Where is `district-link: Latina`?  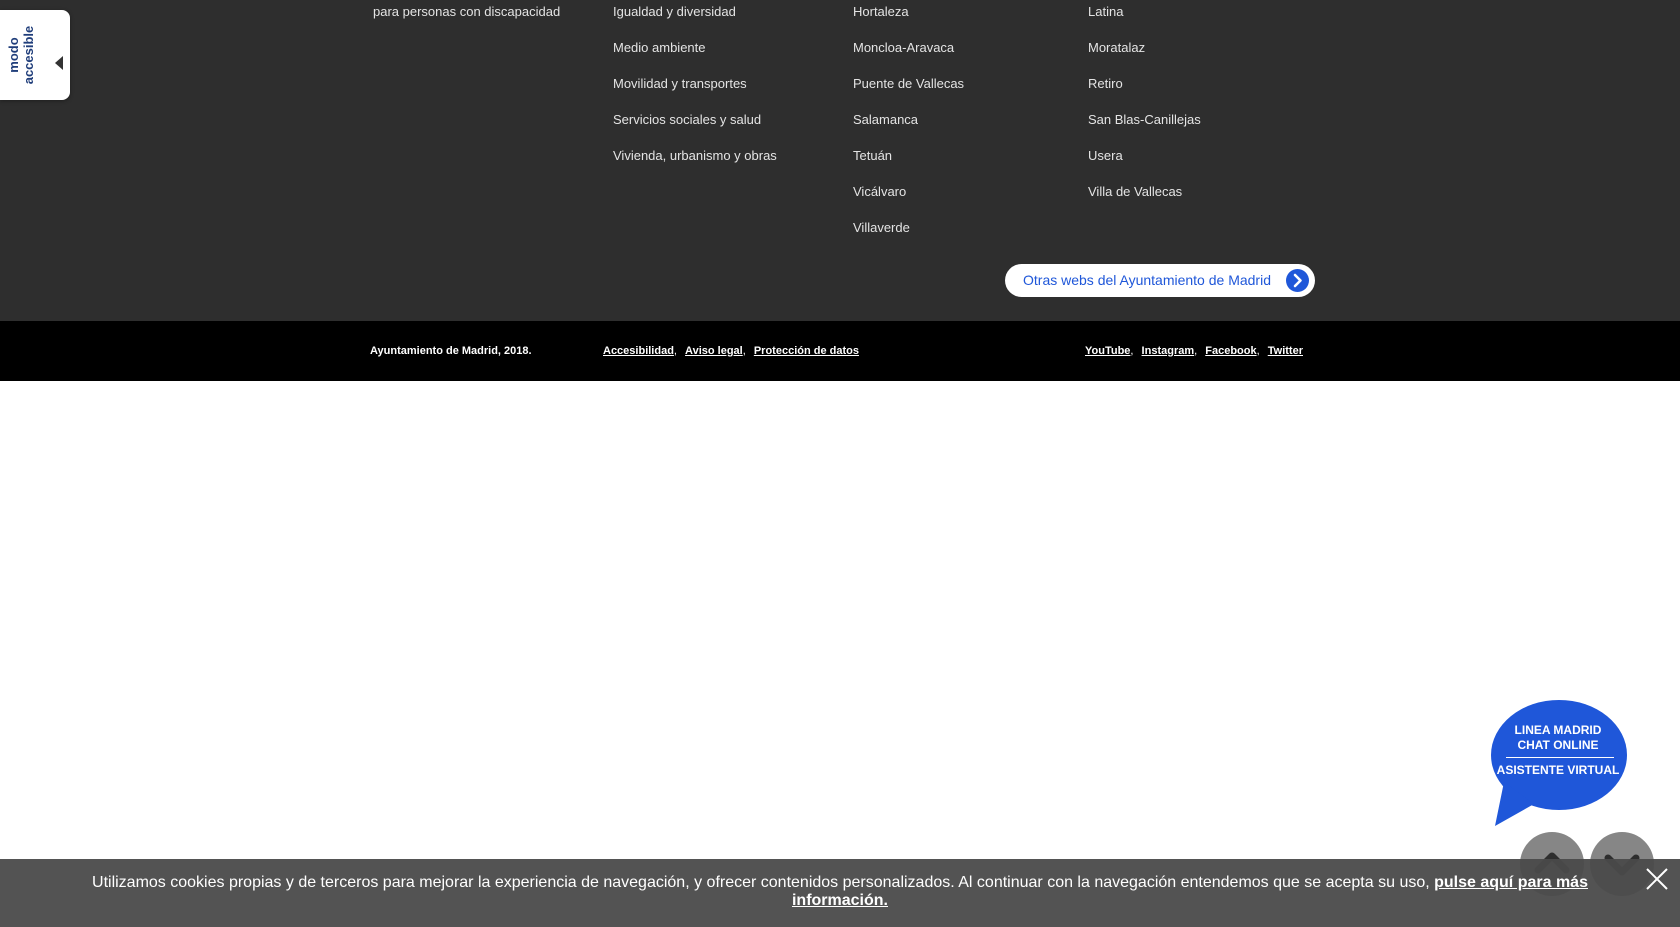 district-link: Latina is located at coordinates (1144, 18).